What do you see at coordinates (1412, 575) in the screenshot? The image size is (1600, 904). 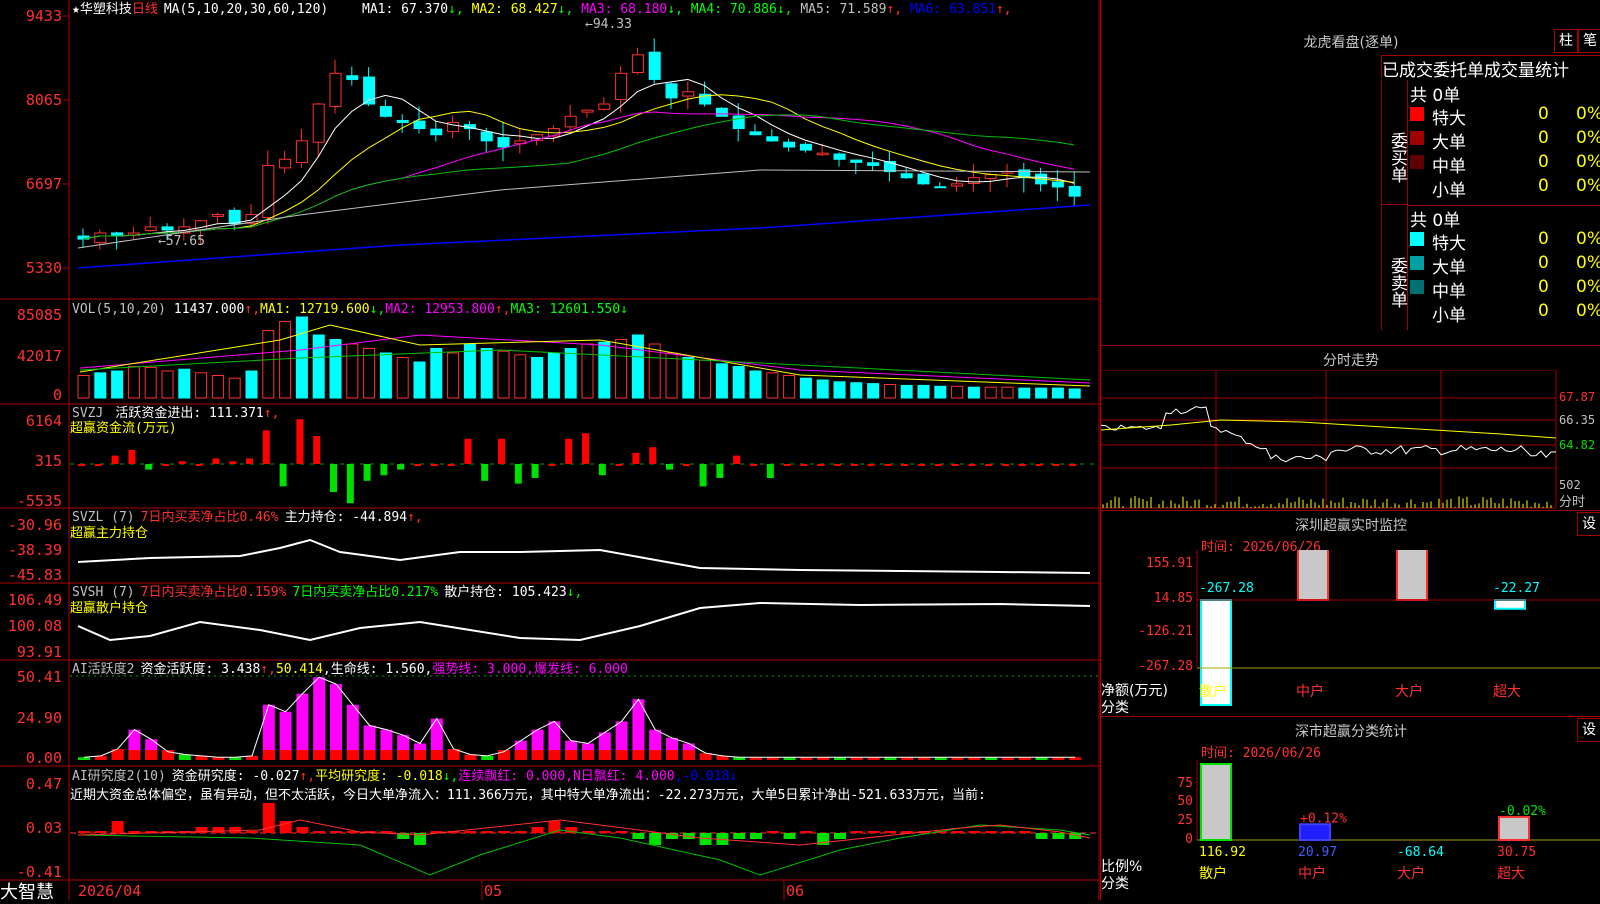 I see `sz-monitor-bar` at bounding box center [1412, 575].